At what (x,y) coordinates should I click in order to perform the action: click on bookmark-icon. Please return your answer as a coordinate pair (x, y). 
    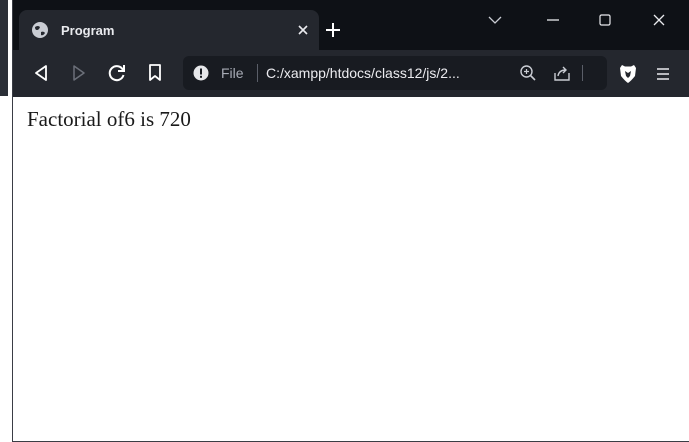
    Looking at the image, I should click on (155, 73).